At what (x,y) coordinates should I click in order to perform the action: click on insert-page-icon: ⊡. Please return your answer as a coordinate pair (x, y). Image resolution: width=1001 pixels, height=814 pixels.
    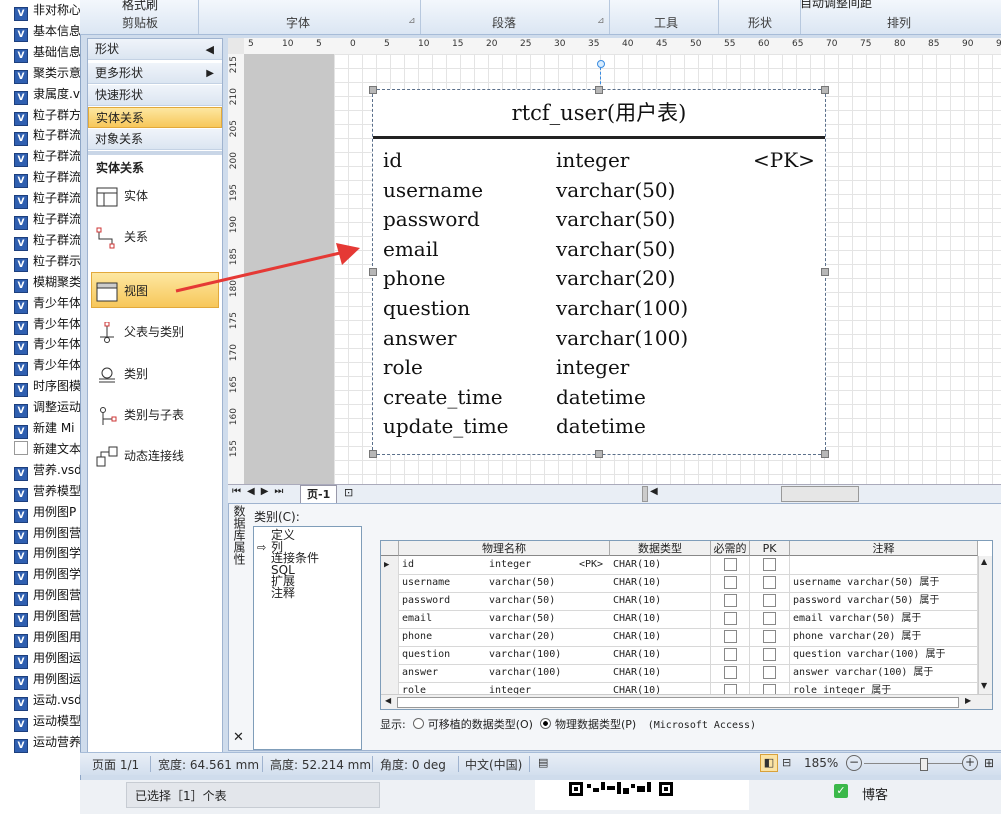
    Looking at the image, I should click on (348, 492).